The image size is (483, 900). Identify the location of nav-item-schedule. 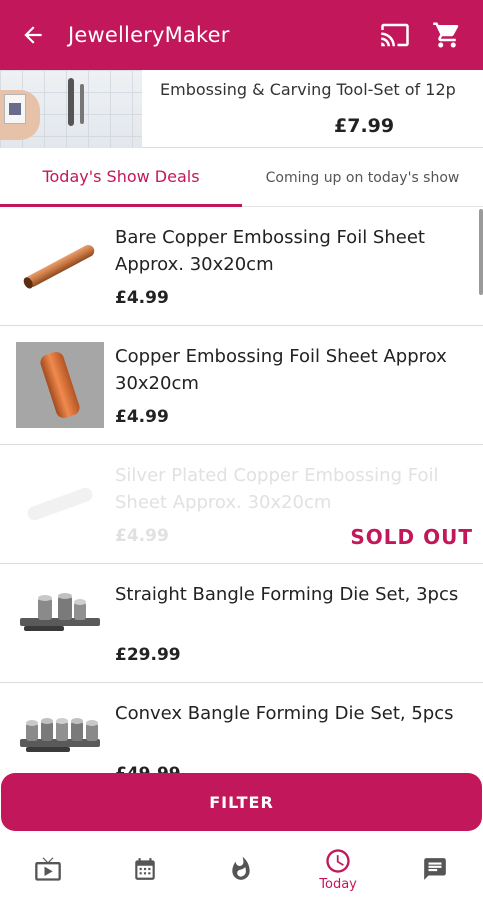
(145, 869).